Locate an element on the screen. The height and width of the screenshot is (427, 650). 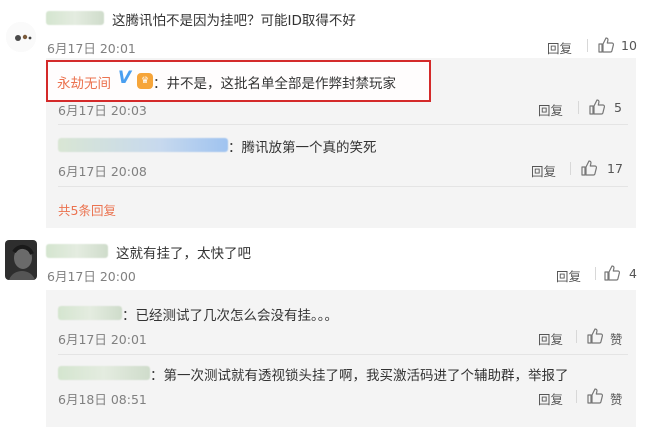
comment-time: 6月17日 20:00 is located at coordinates (91, 276).